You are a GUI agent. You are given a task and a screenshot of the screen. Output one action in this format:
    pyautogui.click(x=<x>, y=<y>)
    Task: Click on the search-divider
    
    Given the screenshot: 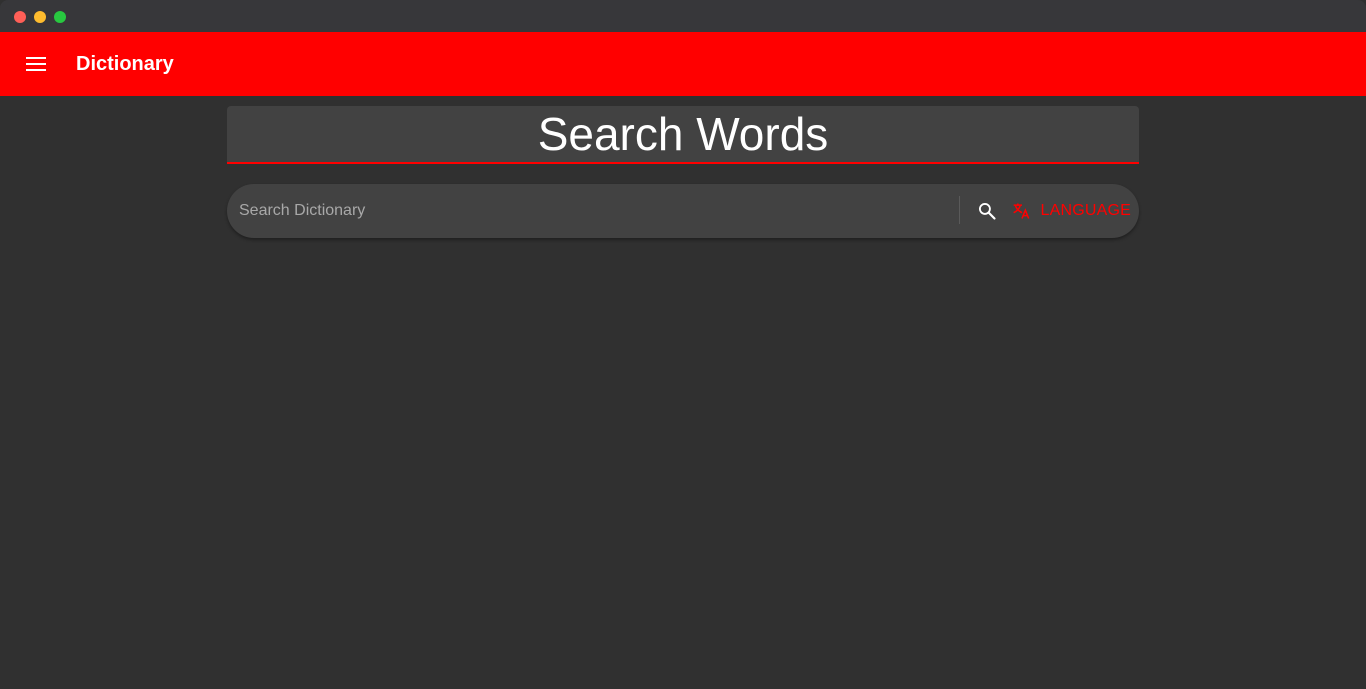 What is the action you would take?
    pyautogui.click(x=959, y=210)
    